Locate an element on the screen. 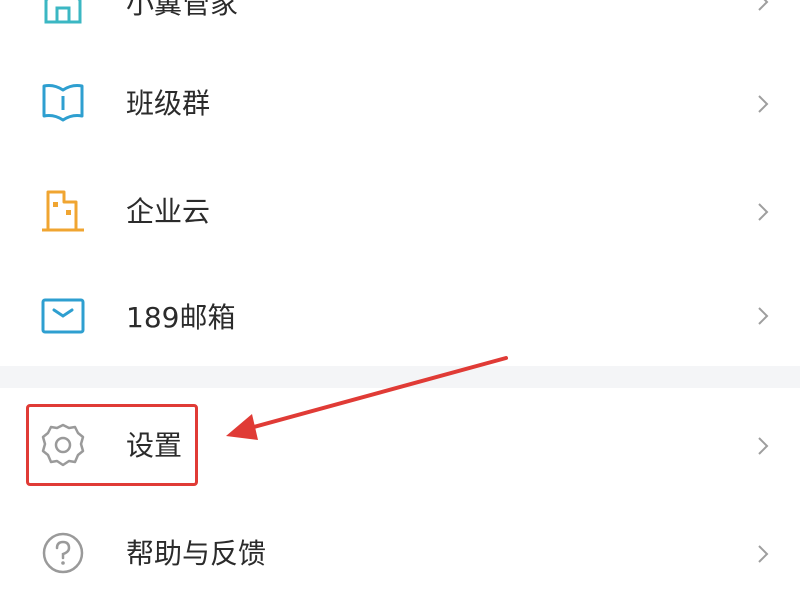  building-icon is located at coordinates (63, 211).